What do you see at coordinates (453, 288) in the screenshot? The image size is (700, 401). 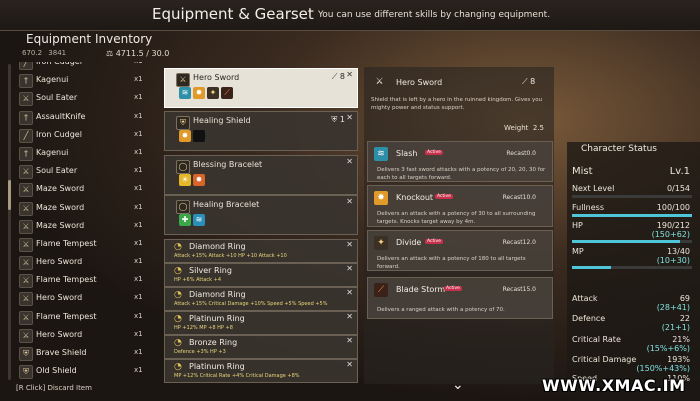 I see `skill-active-badge: Active` at bounding box center [453, 288].